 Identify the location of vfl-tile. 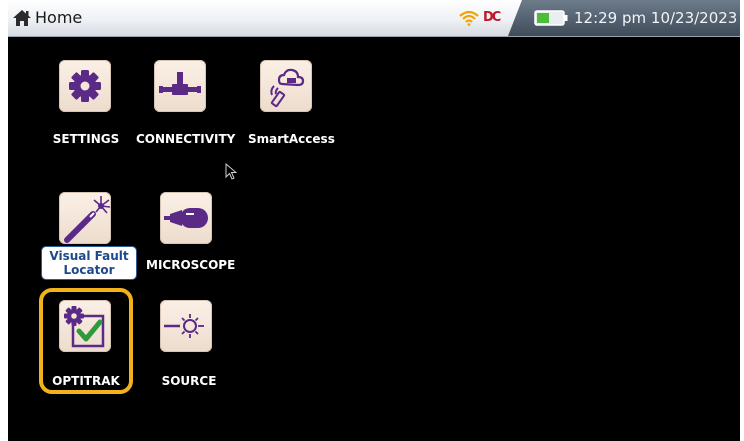
(85, 218).